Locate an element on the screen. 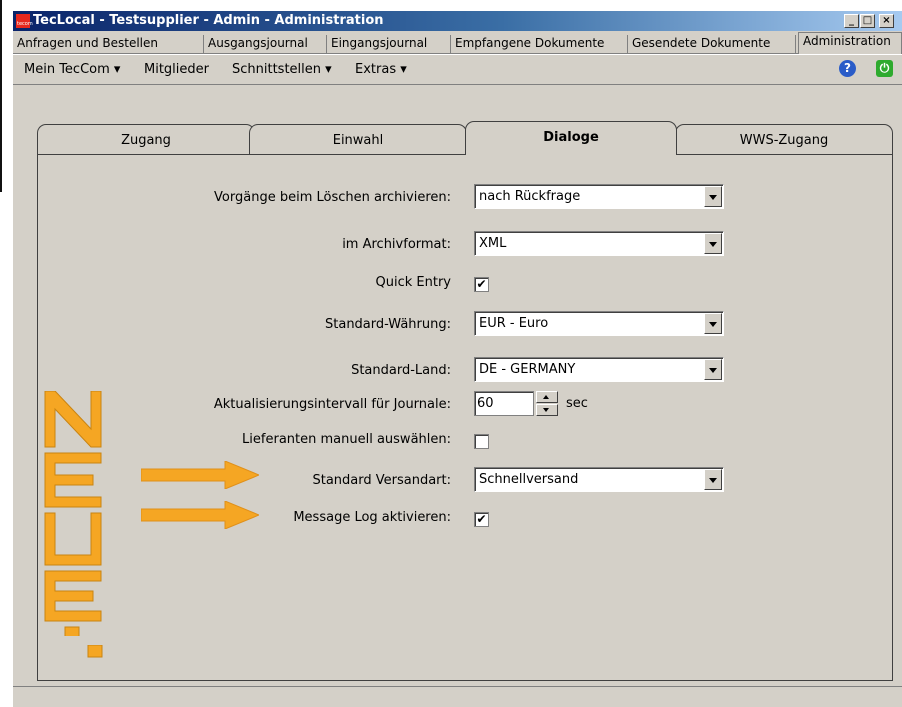  message-log-label: Message Log aktivieren: is located at coordinates (372, 517).